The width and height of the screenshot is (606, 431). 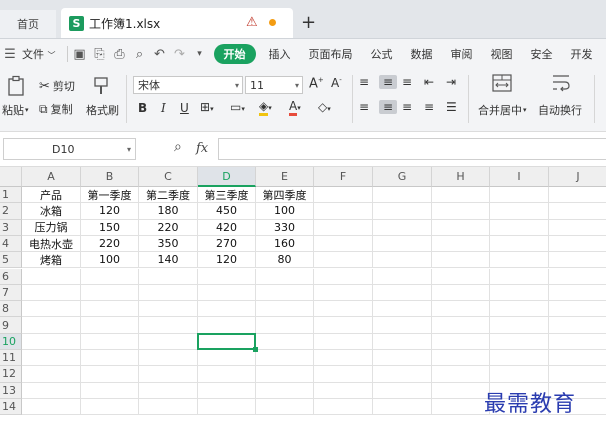 I want to click on font-name-select: 宋体 ▾, so click(x=188, y=85).